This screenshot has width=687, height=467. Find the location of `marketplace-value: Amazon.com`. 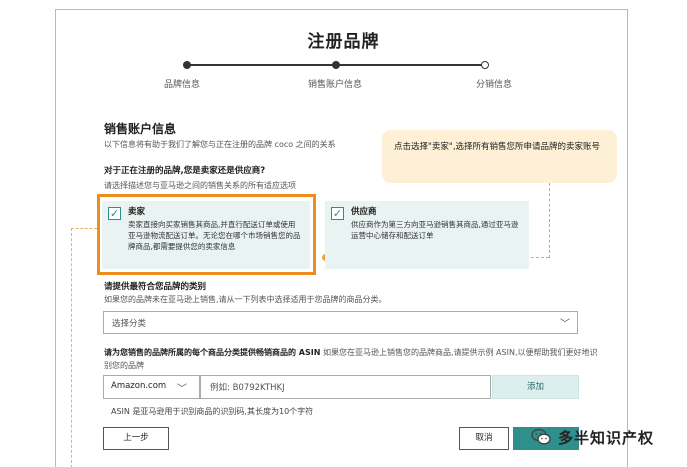

marketplace-value: Amazon.com is located at coordinates (139, 386).